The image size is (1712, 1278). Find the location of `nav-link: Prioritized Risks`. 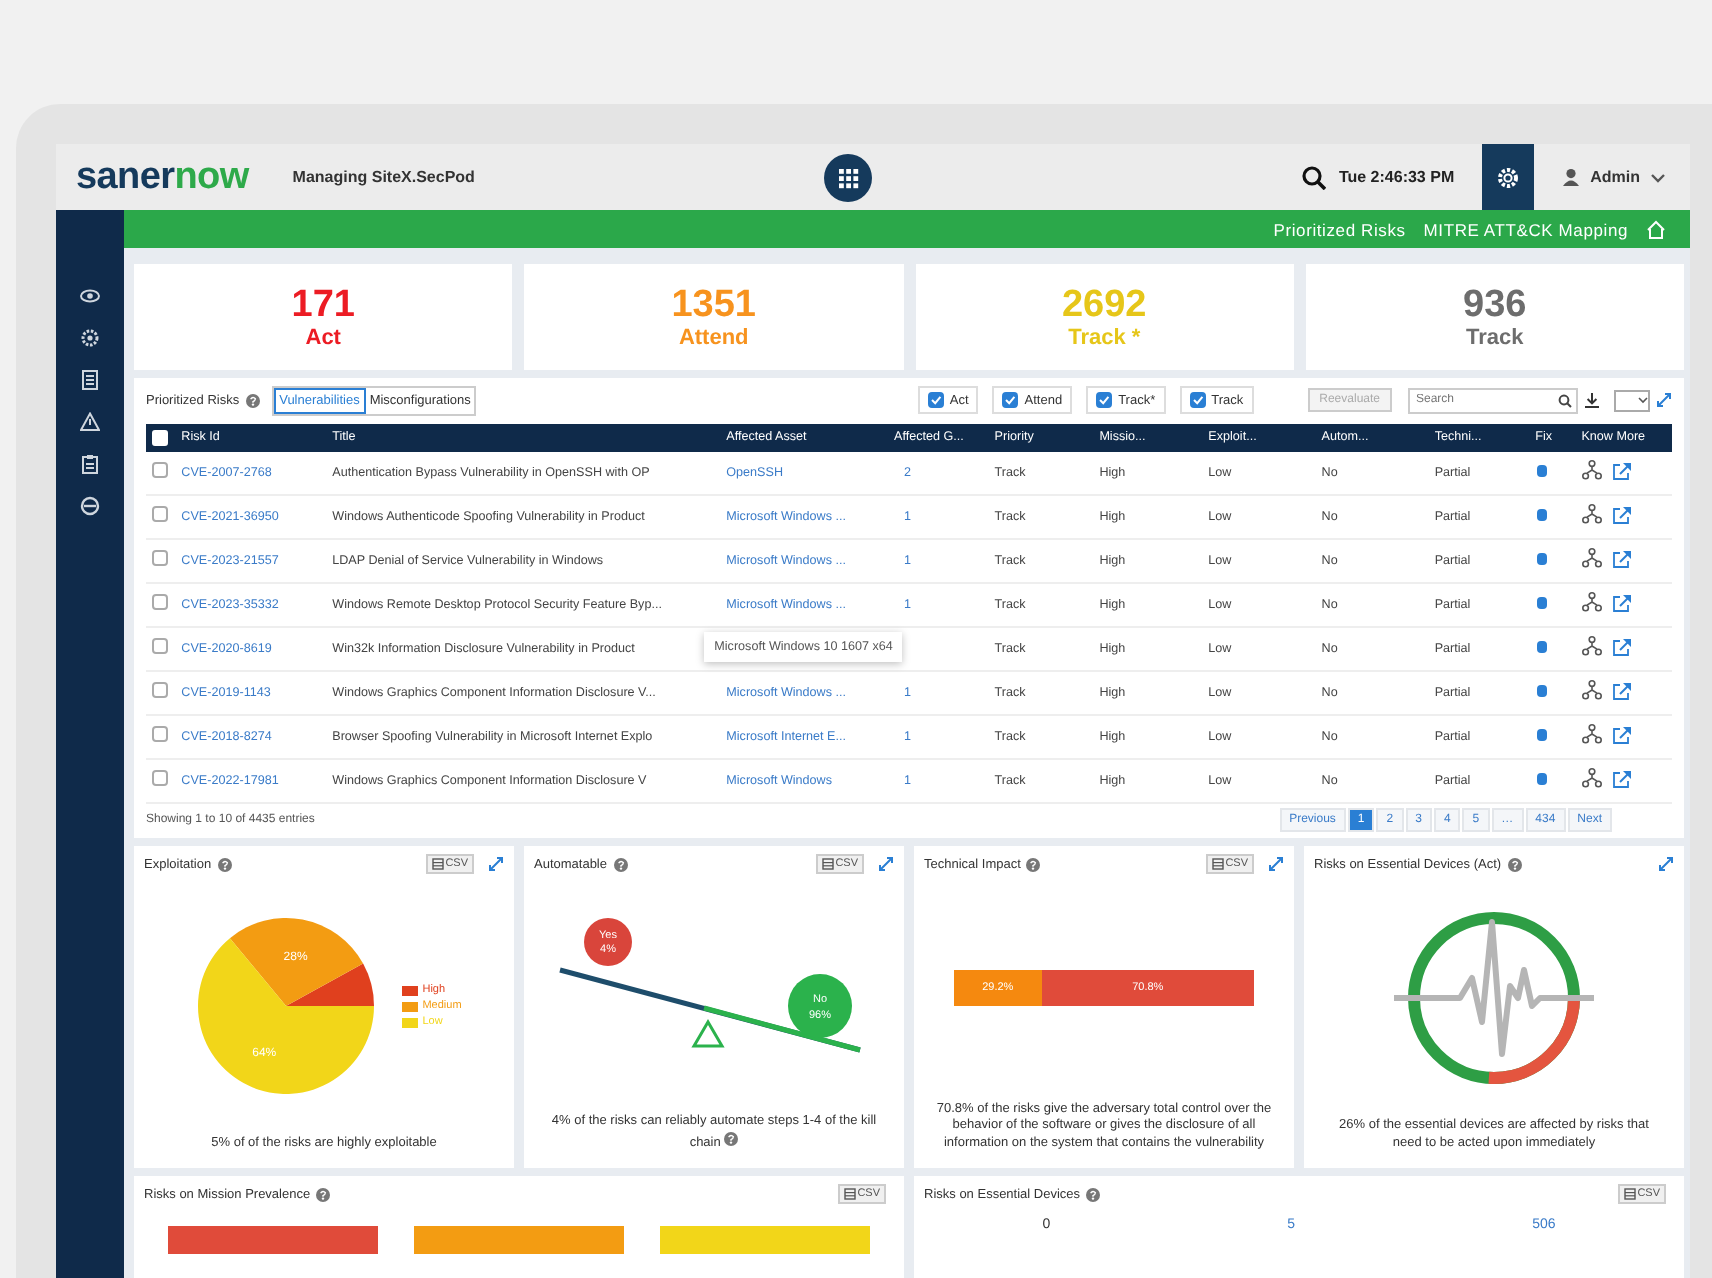

nav-link: Prioritized Risks is located at coordinates (1339, 229).